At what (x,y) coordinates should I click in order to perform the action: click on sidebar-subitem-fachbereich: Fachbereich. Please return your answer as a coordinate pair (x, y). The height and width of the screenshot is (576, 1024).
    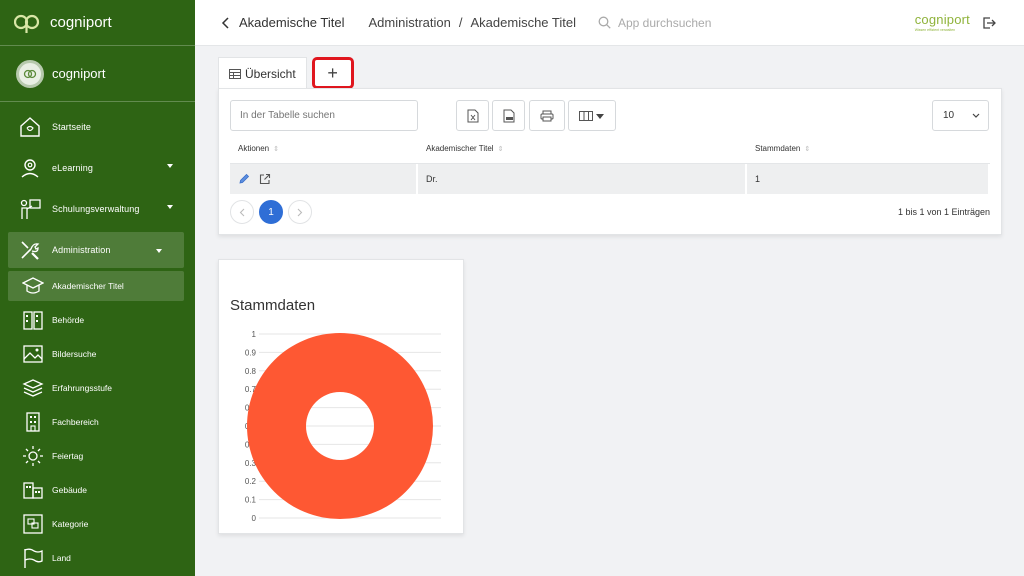
    Looking at the image, I should click on (97, 422).